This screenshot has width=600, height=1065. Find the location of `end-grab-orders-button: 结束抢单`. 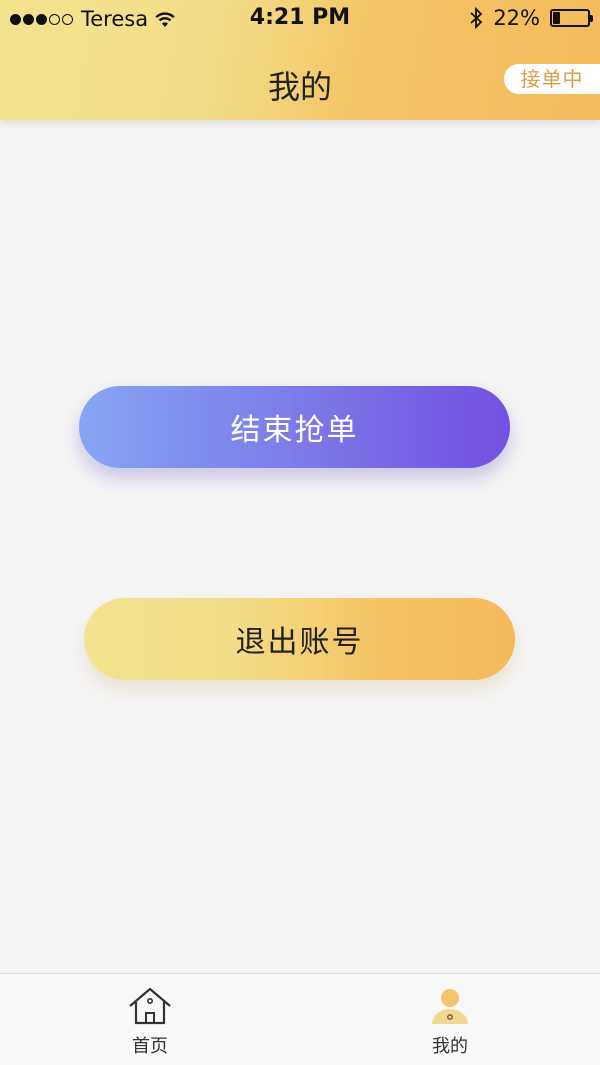

end-grab-orders-button: 结束抢单 is located at coordinates (294, 427).